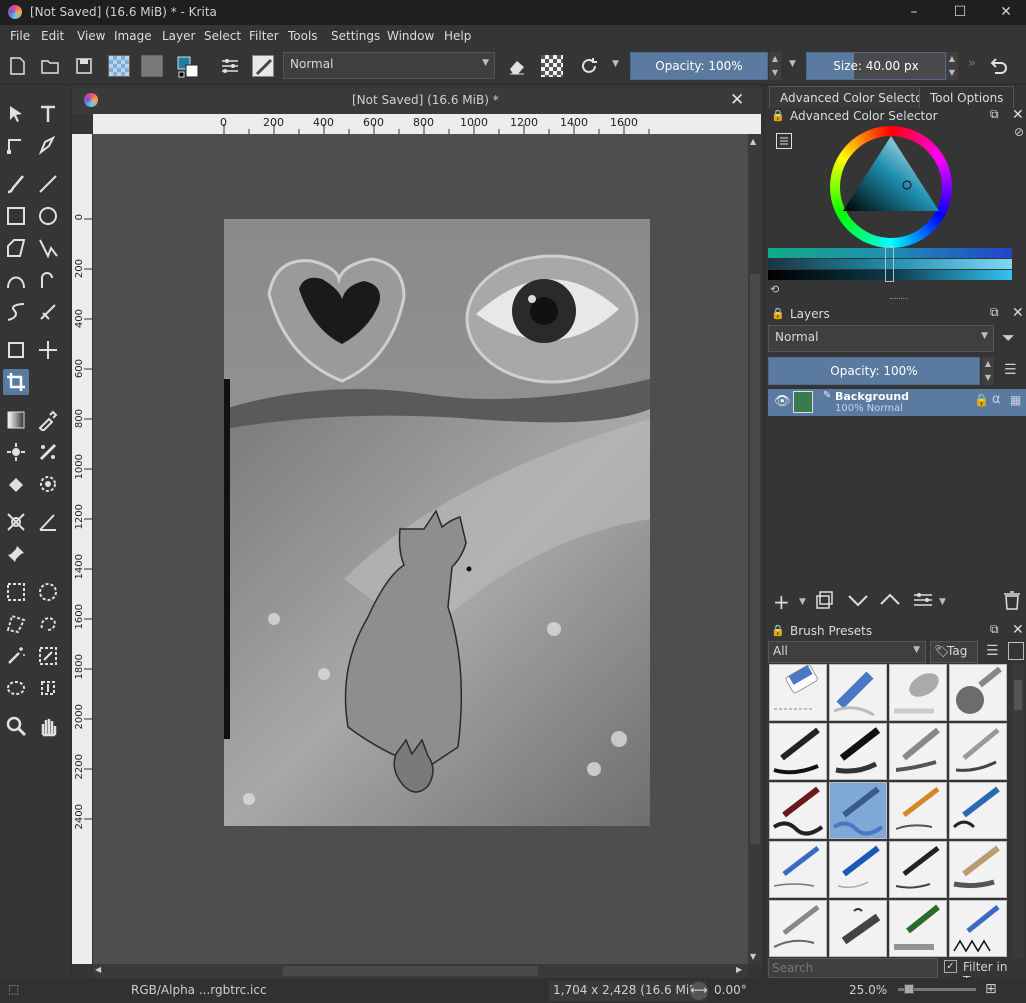 The width and height of the screenshot is (1026, 1003). Describe the element at coordinates (48, 522) in the screenshot. I see `angle-tool-icon` at that location.